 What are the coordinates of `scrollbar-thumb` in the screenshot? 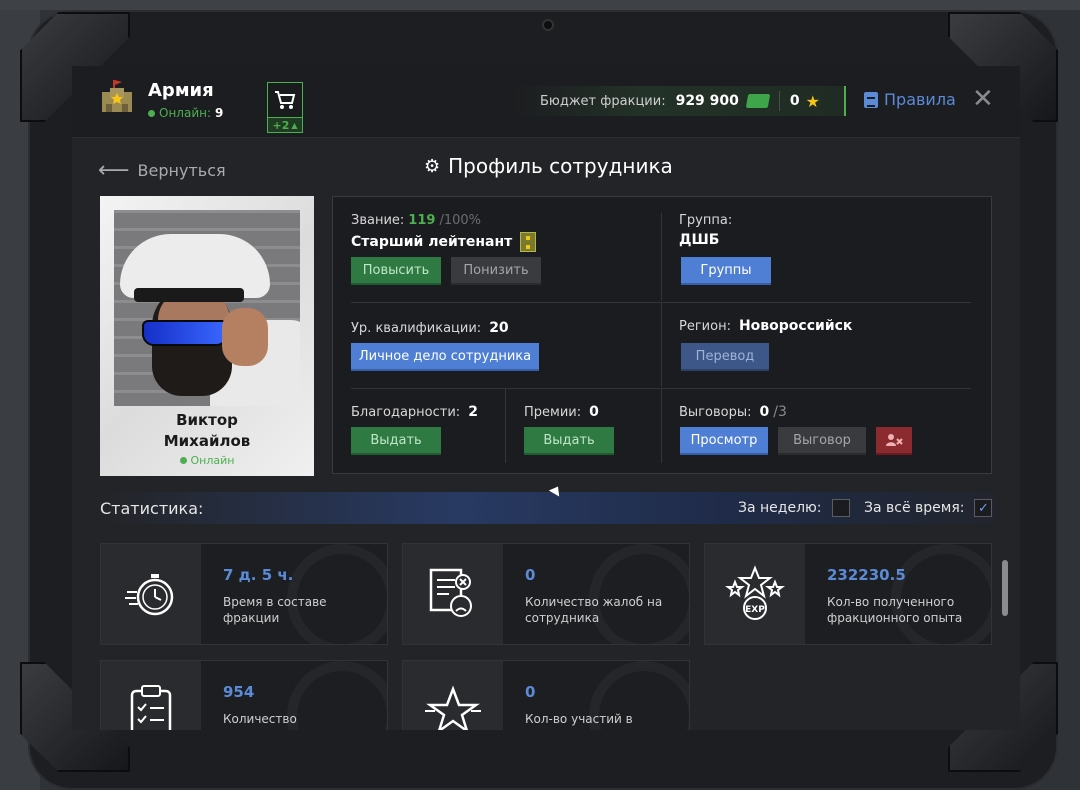 It's located at (1005, 588).